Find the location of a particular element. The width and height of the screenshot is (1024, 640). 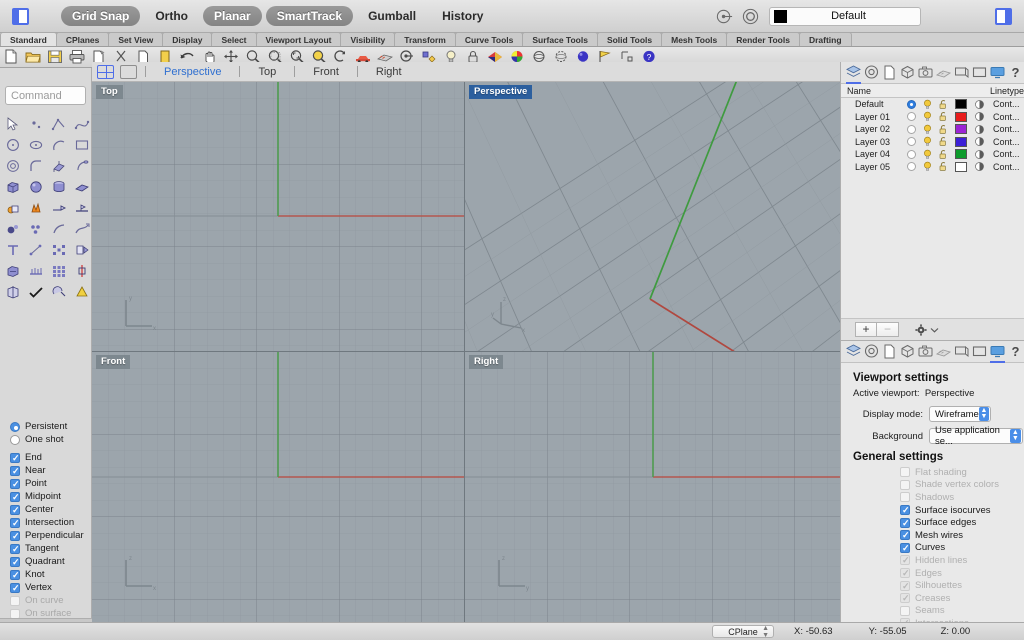

new-file-icon is located at coordinates (12, 57).